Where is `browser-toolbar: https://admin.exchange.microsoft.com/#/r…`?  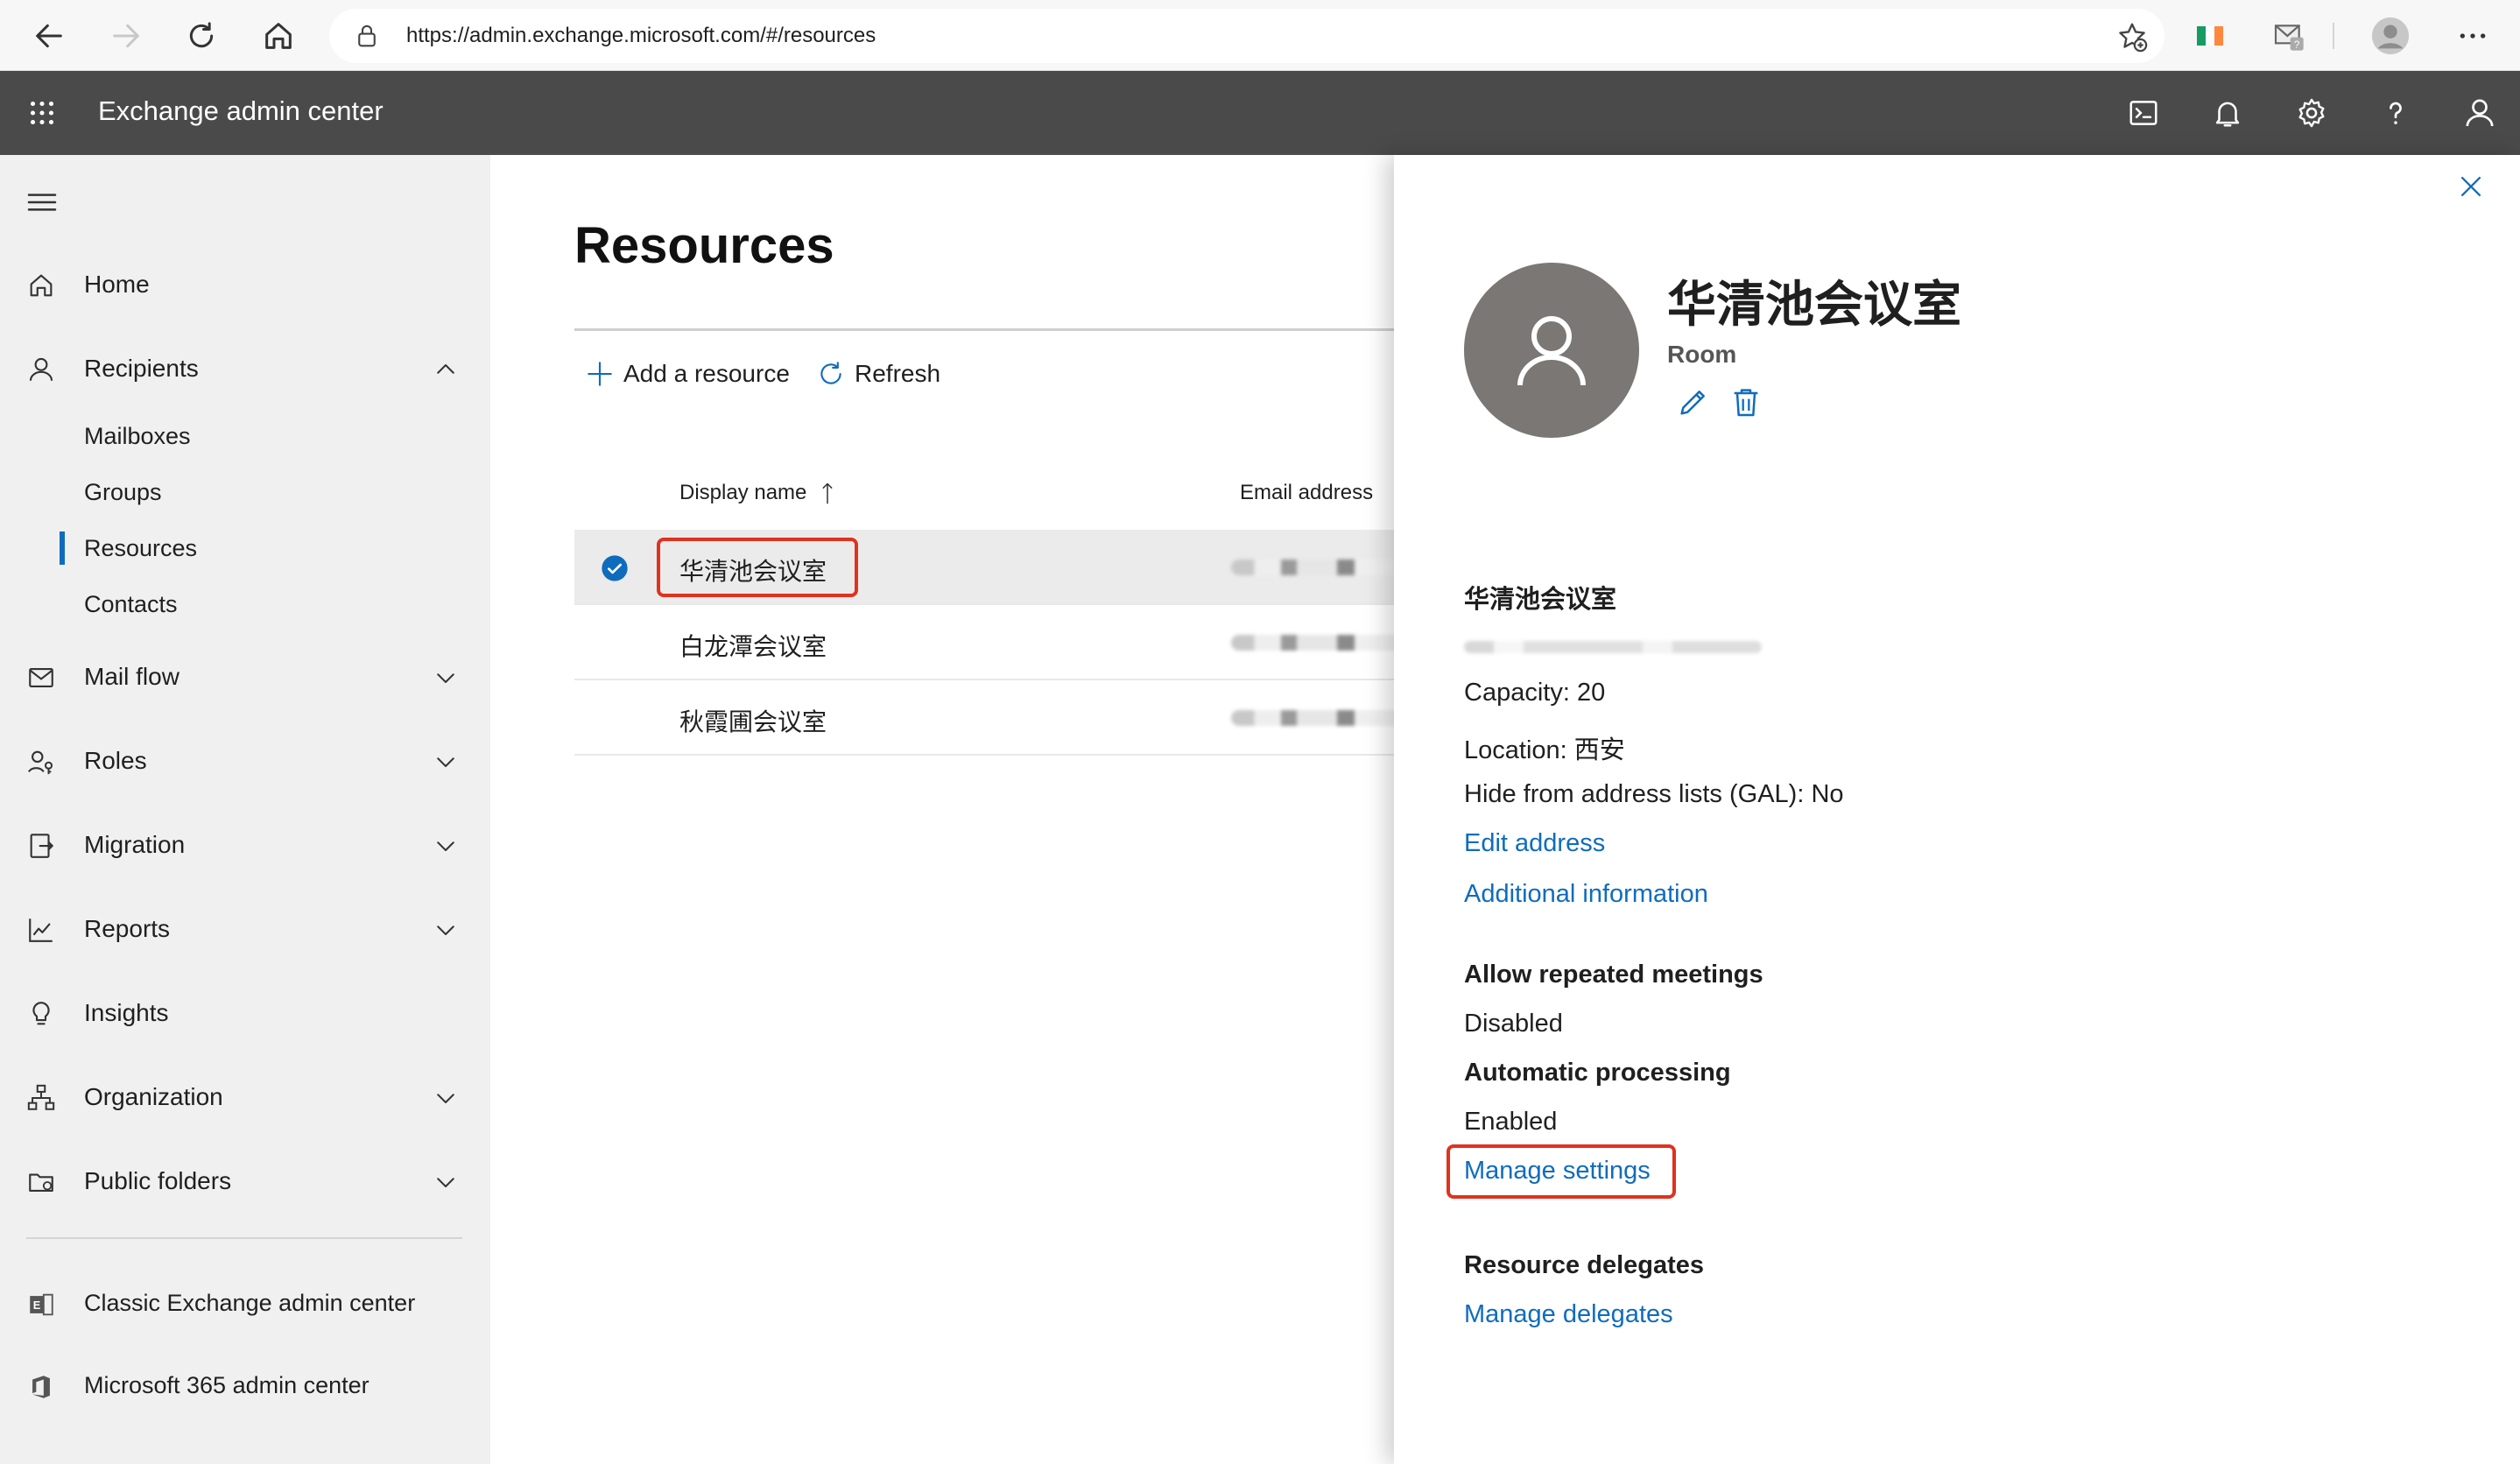 browser-toolbar: https://admin.exchange.microsoft.com/#/r… is located at coordinates (1260, 35).